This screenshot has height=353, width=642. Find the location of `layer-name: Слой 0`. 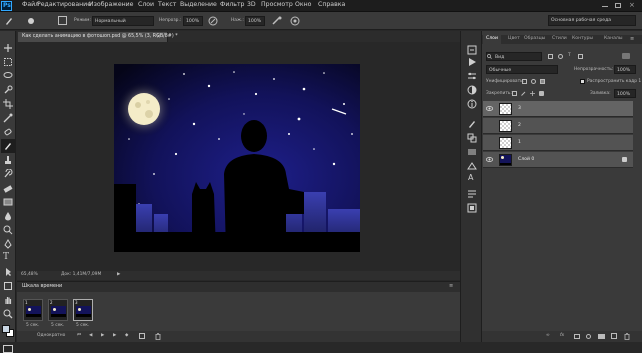

layer-name: Слой 0 is located at coordinates (526, 160).